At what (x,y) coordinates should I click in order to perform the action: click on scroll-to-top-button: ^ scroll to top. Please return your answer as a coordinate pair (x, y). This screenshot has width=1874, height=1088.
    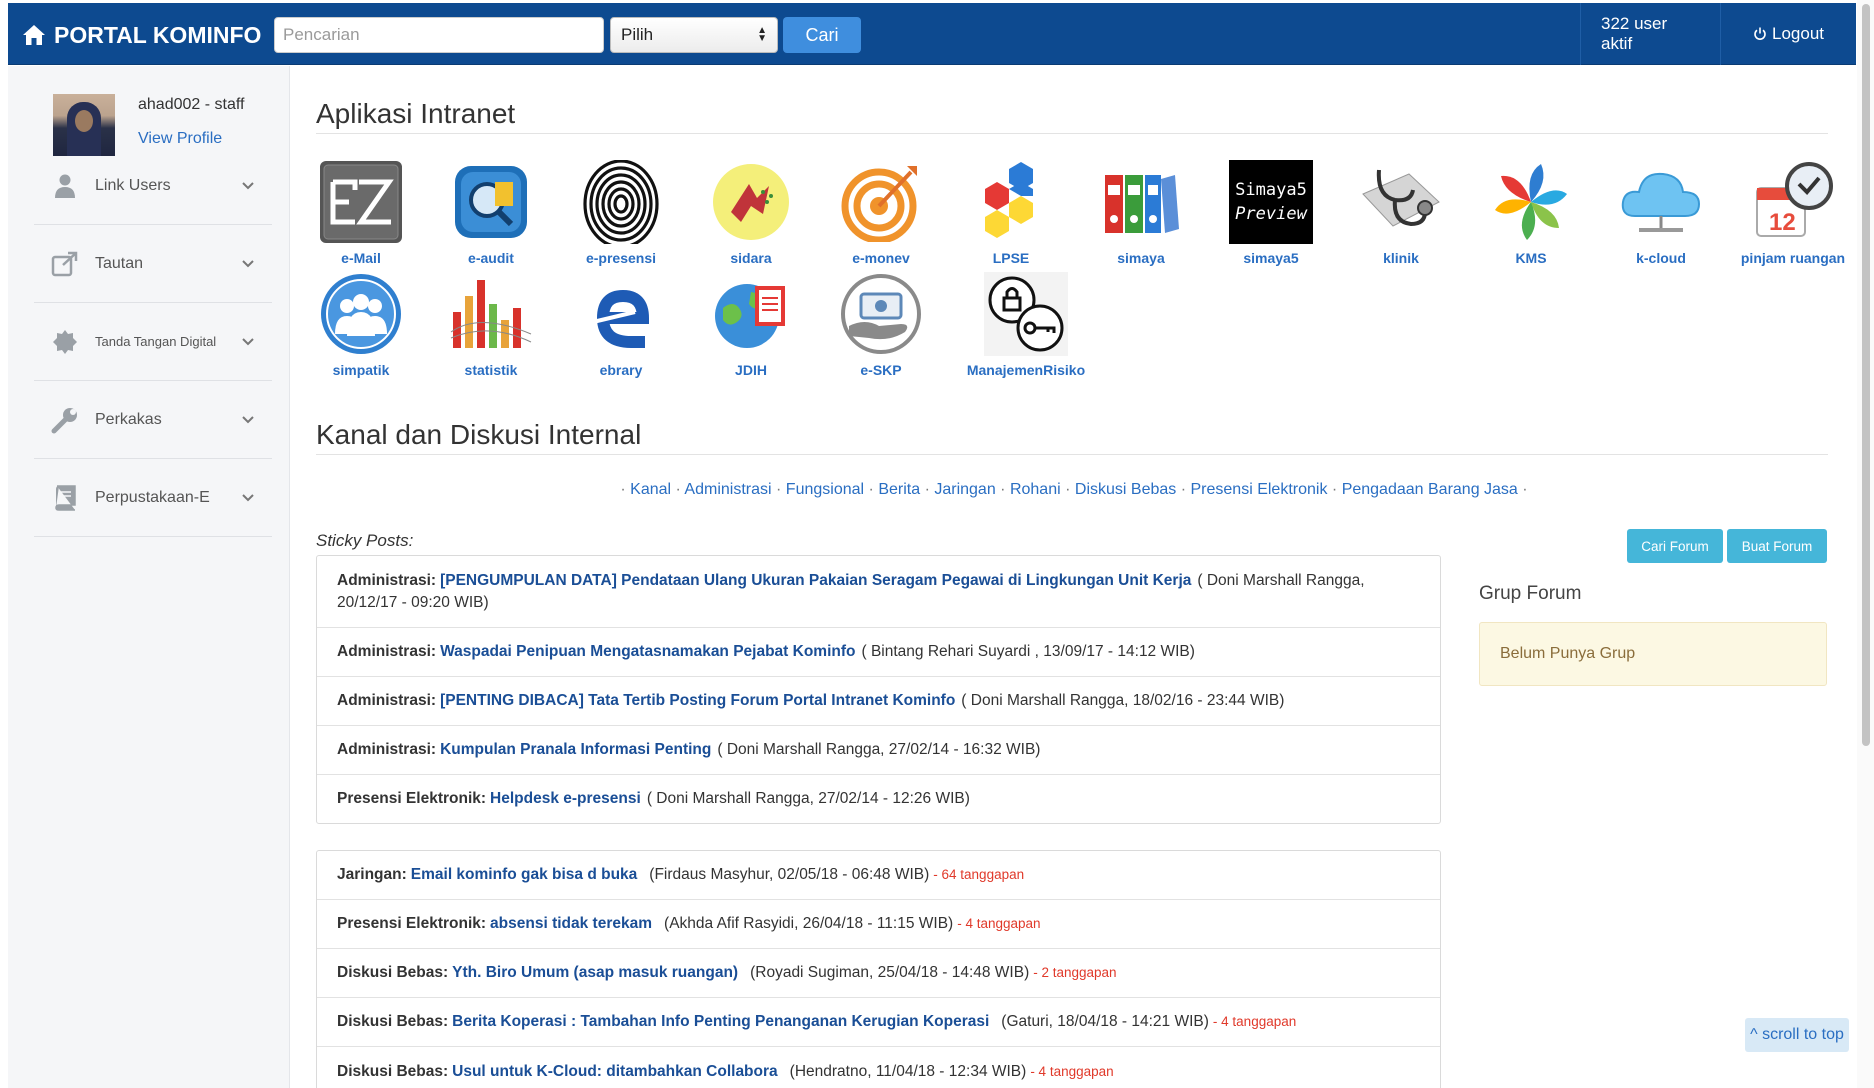
    Looking at the image, I should click on (1797, 1035).